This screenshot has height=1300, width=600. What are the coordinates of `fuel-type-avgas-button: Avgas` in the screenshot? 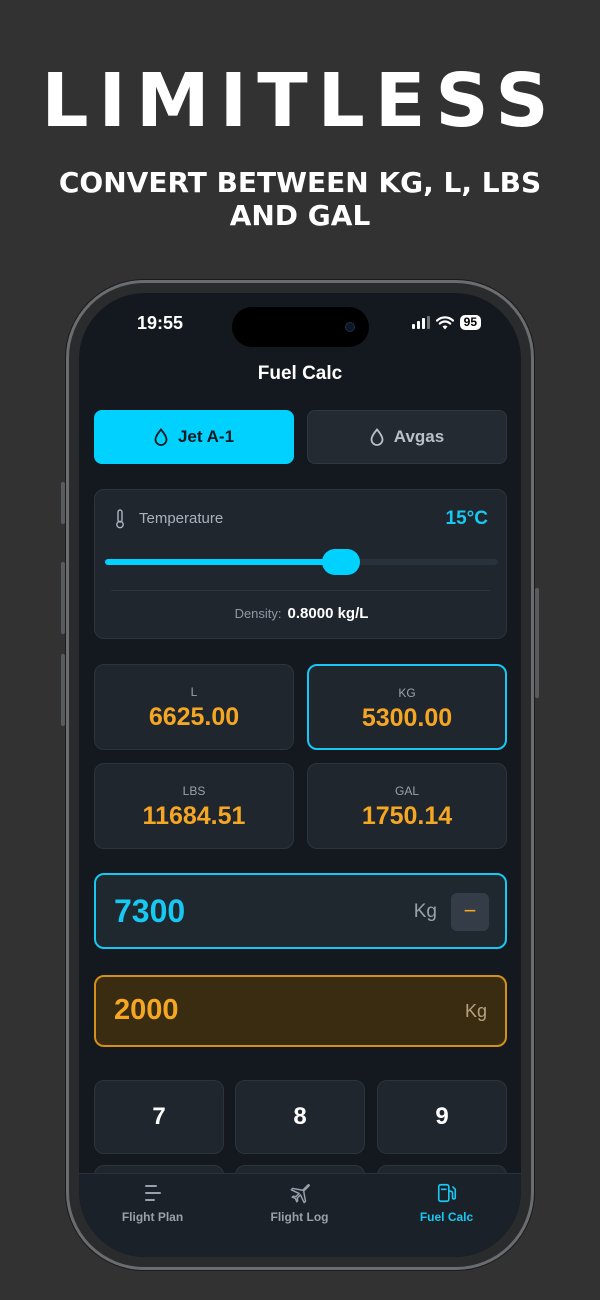 It's located at (407, 437).